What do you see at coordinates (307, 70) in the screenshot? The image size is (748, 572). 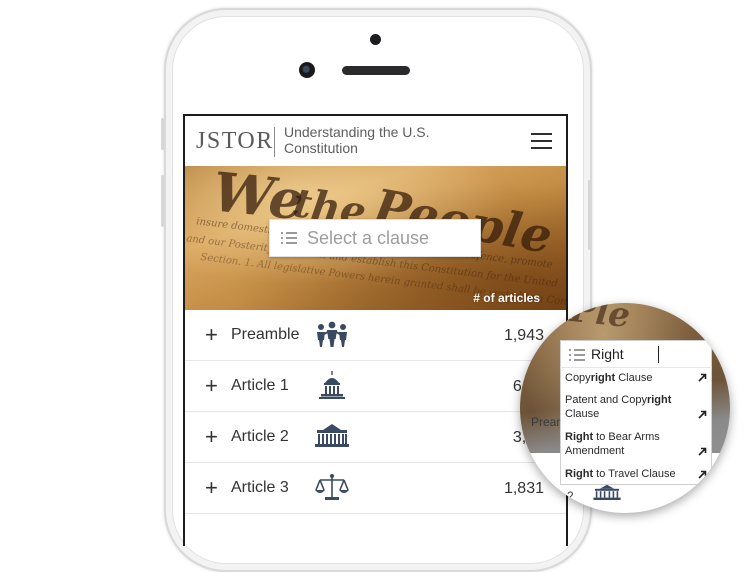 I see `front-camera` at bounding box center [307, 70].